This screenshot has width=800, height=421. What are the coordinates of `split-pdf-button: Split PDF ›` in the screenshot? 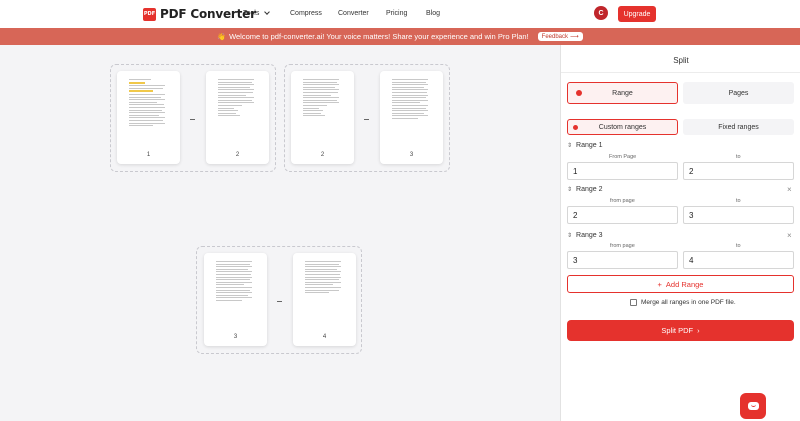 It's located at (680, 330).